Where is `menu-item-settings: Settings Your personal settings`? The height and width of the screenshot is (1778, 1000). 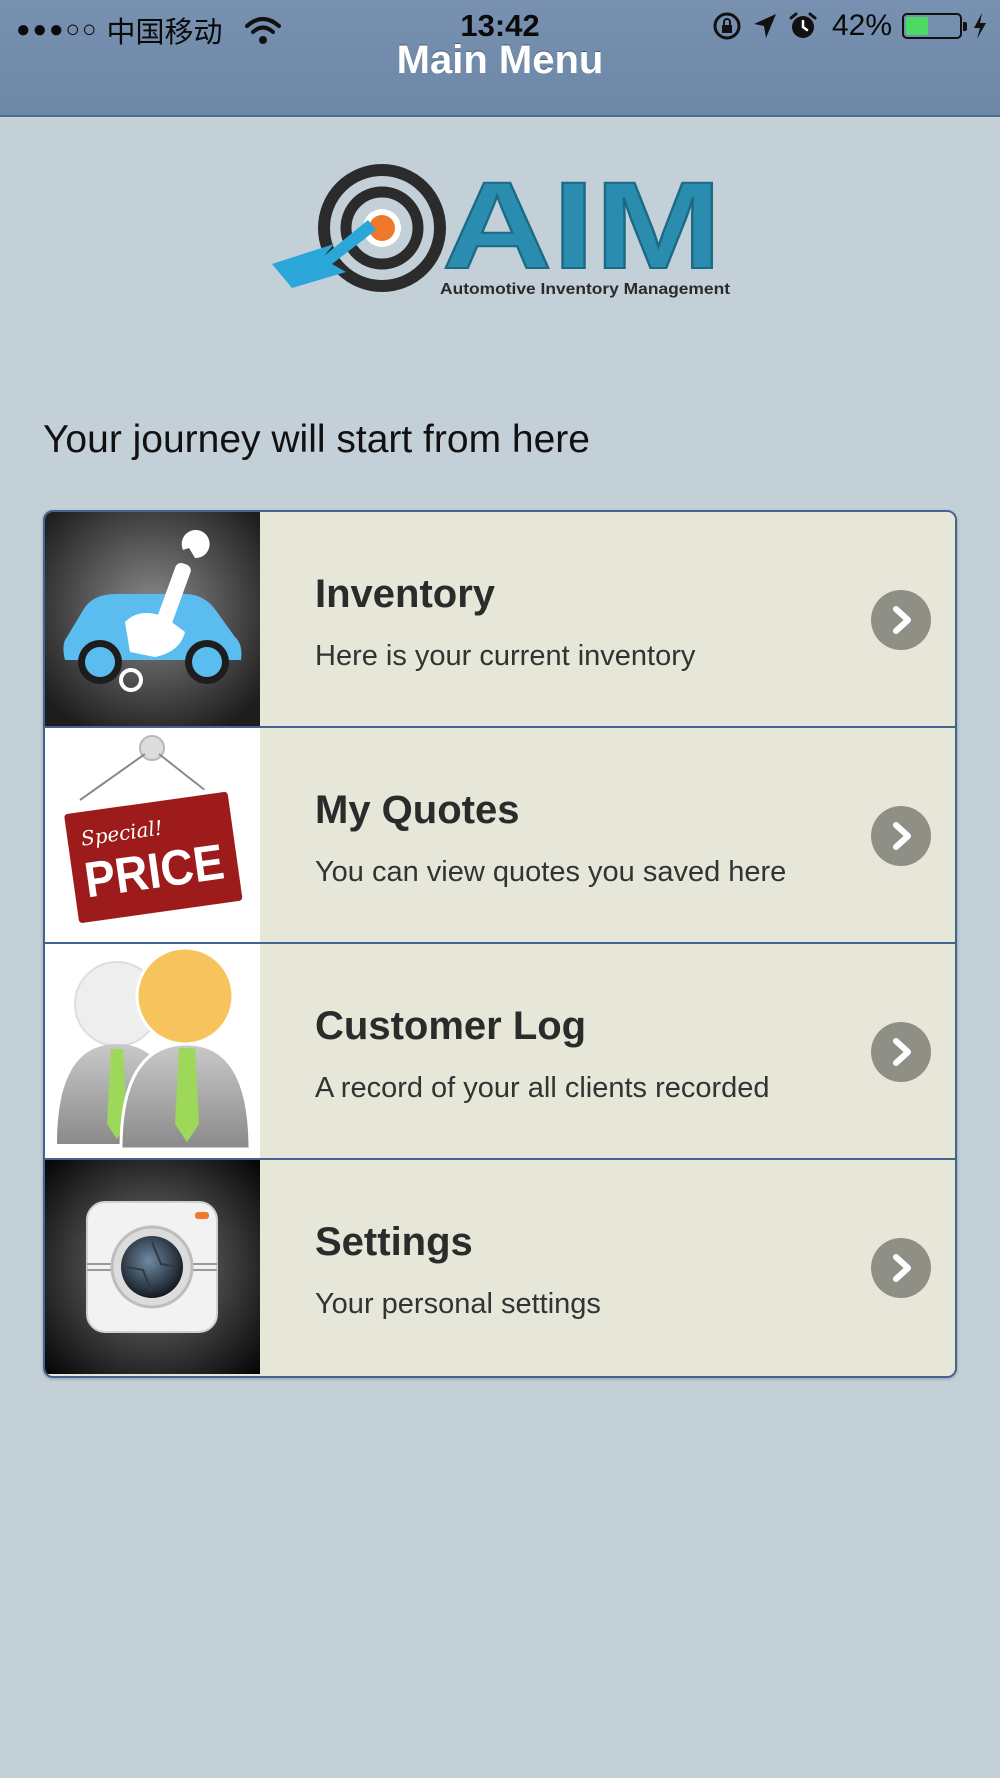
menu-item-settings: Settings Your personal settings is located at coordinates (500, 1268).